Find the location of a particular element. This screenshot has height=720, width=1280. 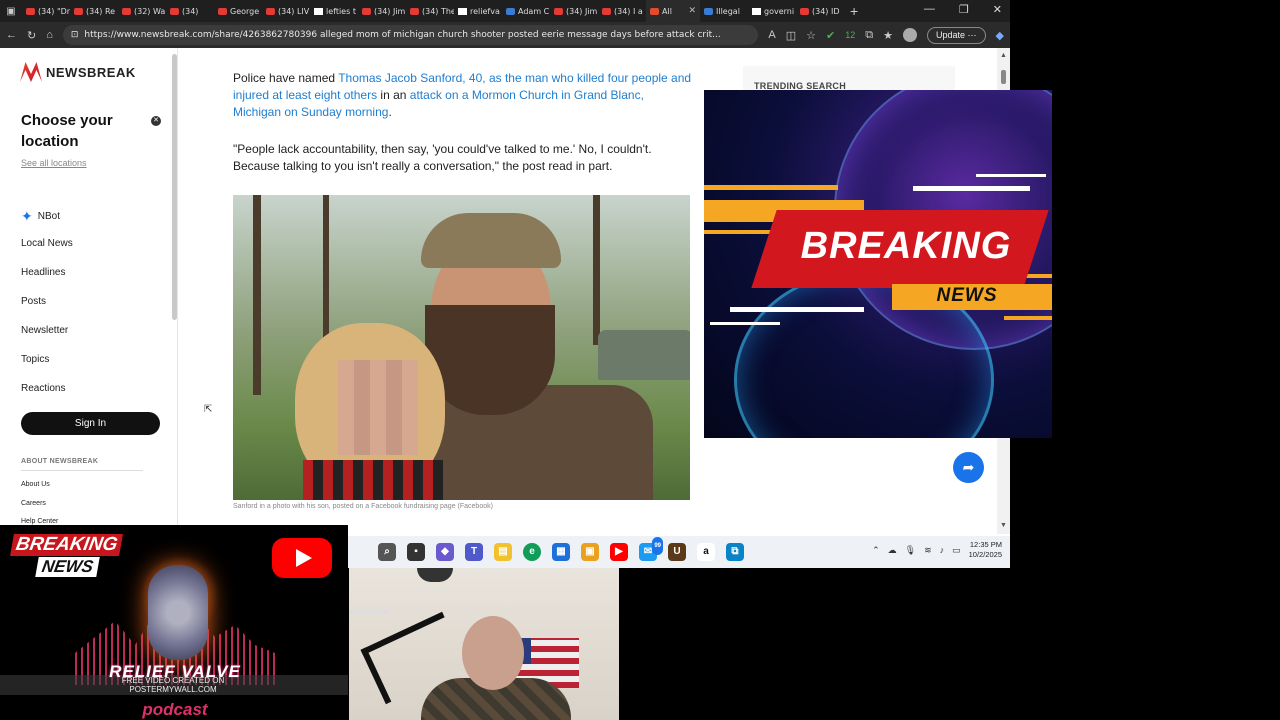

browser-tab: (34) Re is located at coordinates (94, 11).